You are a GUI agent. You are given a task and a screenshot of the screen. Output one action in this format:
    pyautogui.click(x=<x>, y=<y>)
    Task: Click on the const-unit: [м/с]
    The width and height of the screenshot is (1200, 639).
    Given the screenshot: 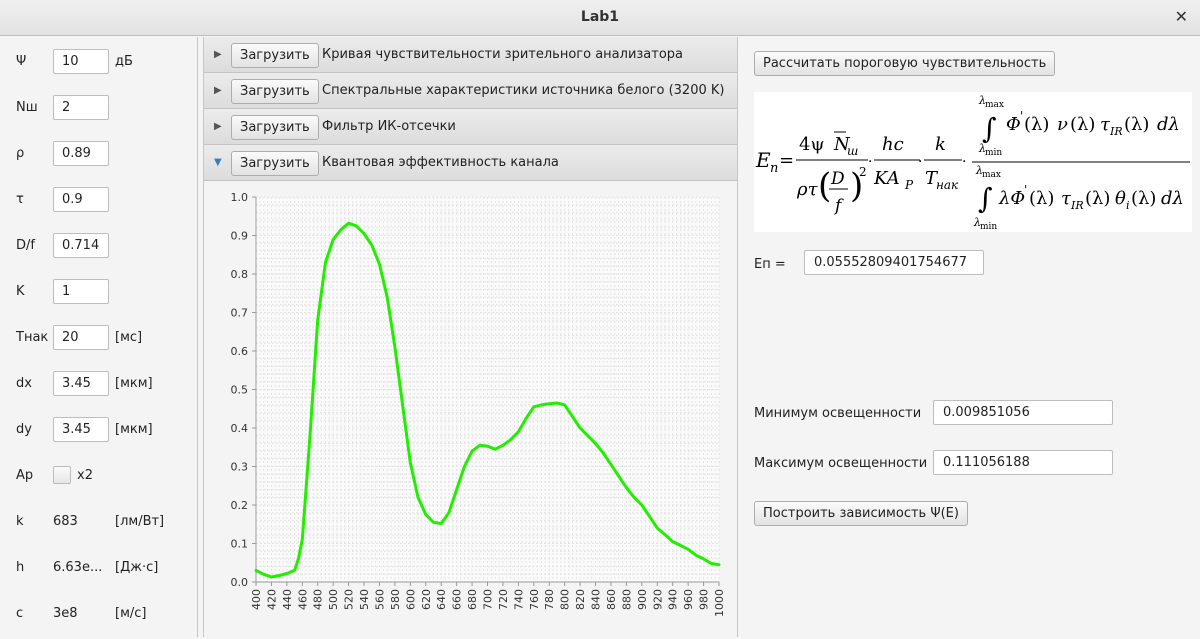 What is the action you would take?
    pyautogui.click(x=131, y=613)
    